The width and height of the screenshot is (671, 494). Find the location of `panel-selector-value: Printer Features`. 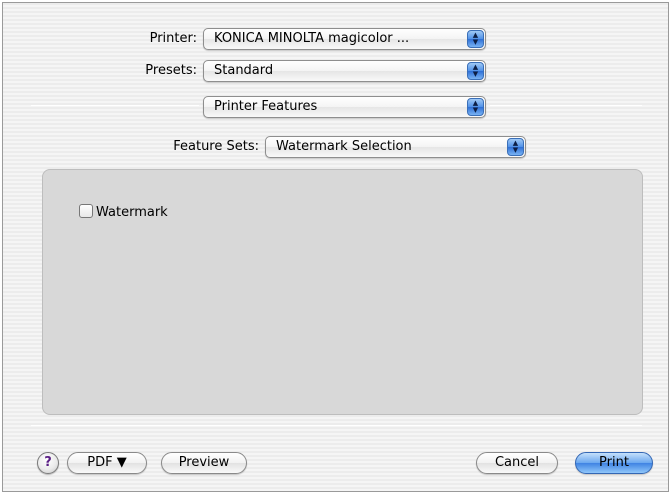

panel-selector-value: Printer Features is located at coordinates (266, 106).